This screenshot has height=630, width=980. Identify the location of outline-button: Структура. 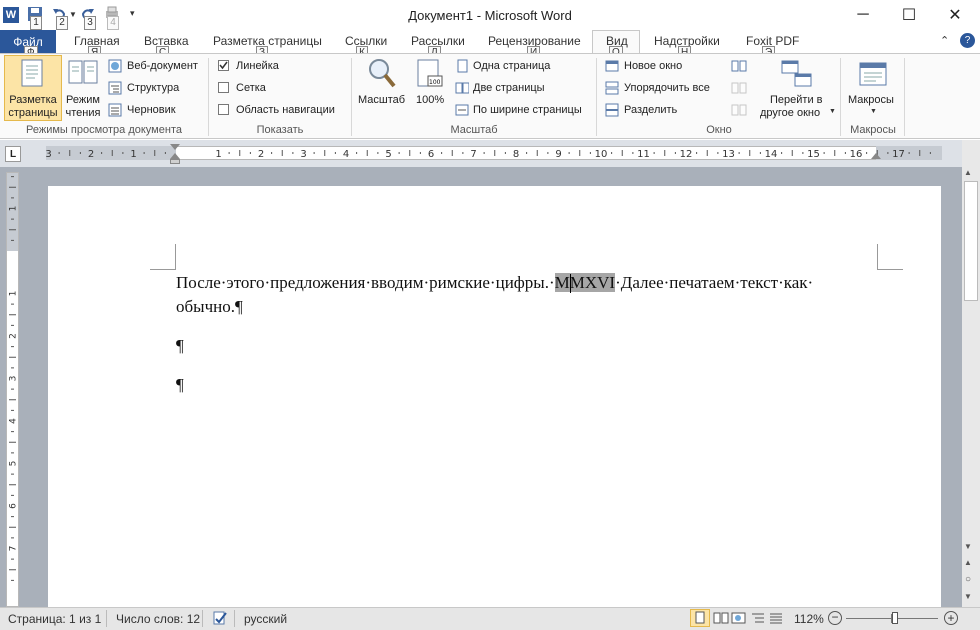
(153, 88).